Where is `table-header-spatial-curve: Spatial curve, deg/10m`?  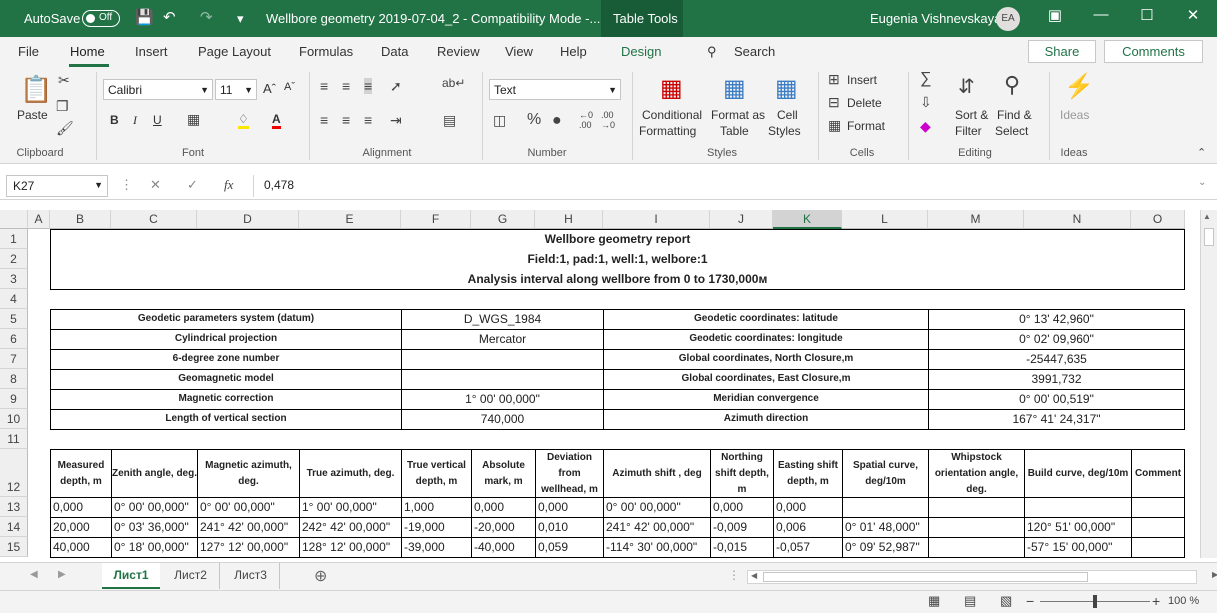 table-header-spatial-curve: Spatial curve, deg/10m is located at coordinates (885, 473).